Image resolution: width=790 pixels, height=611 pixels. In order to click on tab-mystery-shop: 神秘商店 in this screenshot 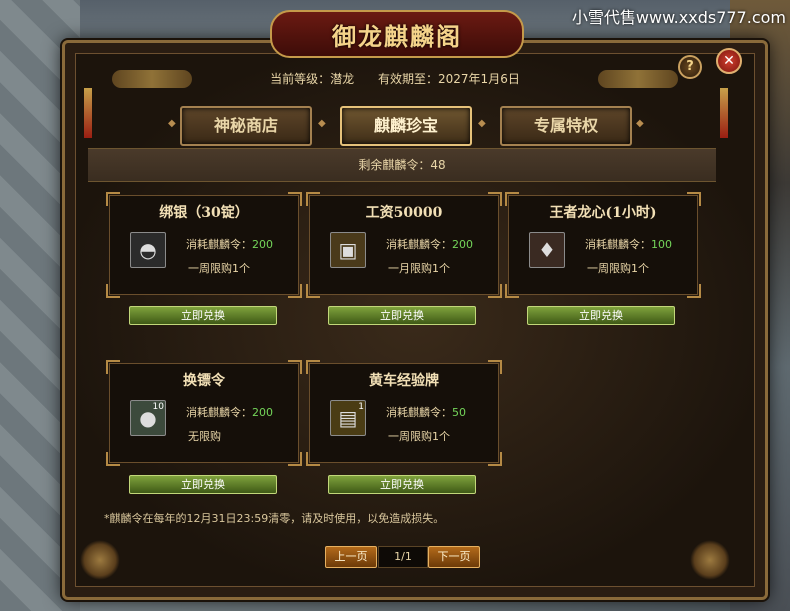, I will do `click(246, 126)`.